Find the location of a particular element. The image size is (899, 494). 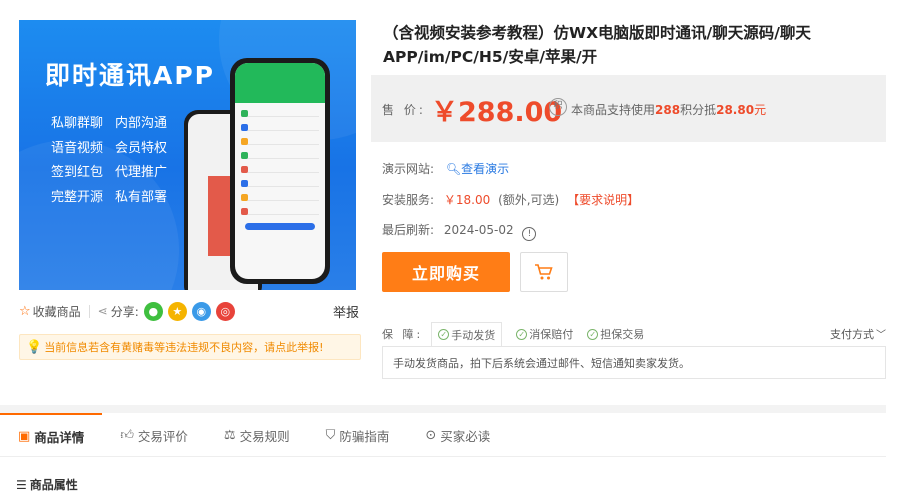

shield-icon: ⛉ is located at coordinates (330, 435).